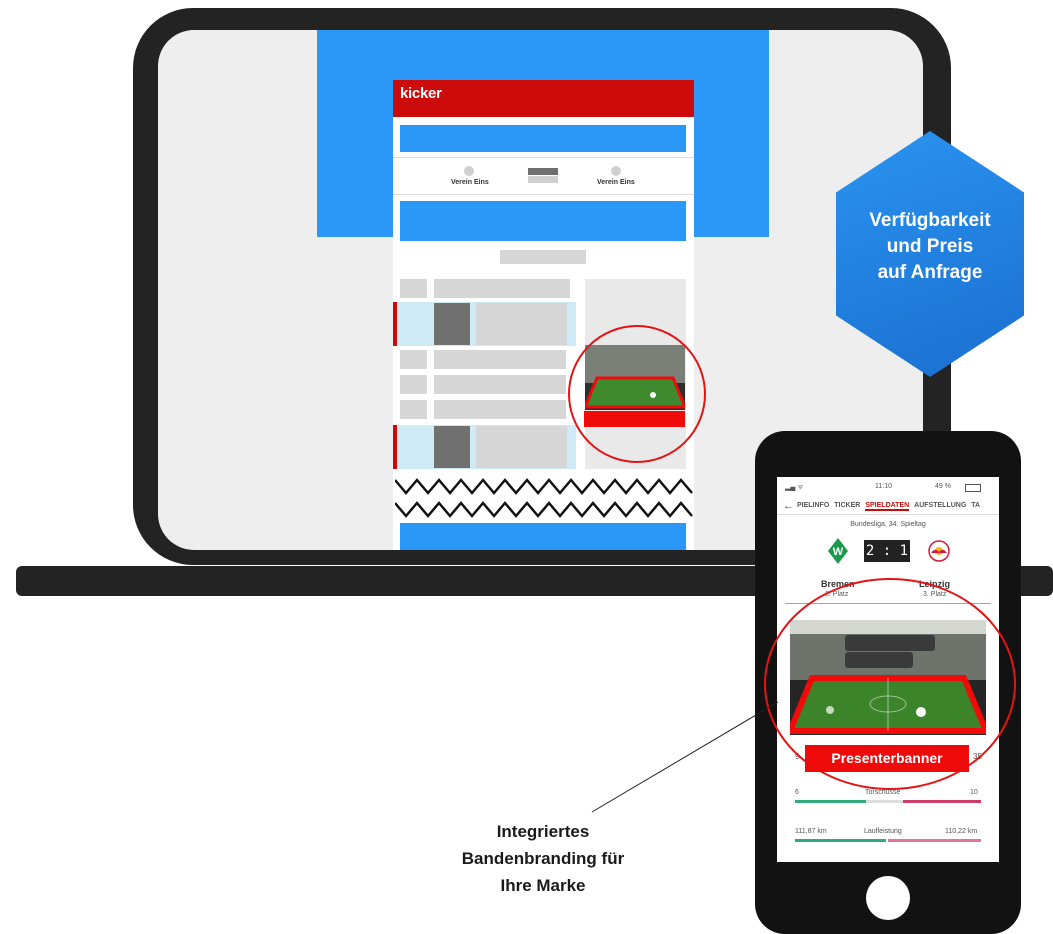 The width and height of the screenshot is (1053, 934). What do you see at coordinates (883, 792) in the screenshot?
I see `stat-shots-label: Torschüsse` at bounding box center [883, 792].